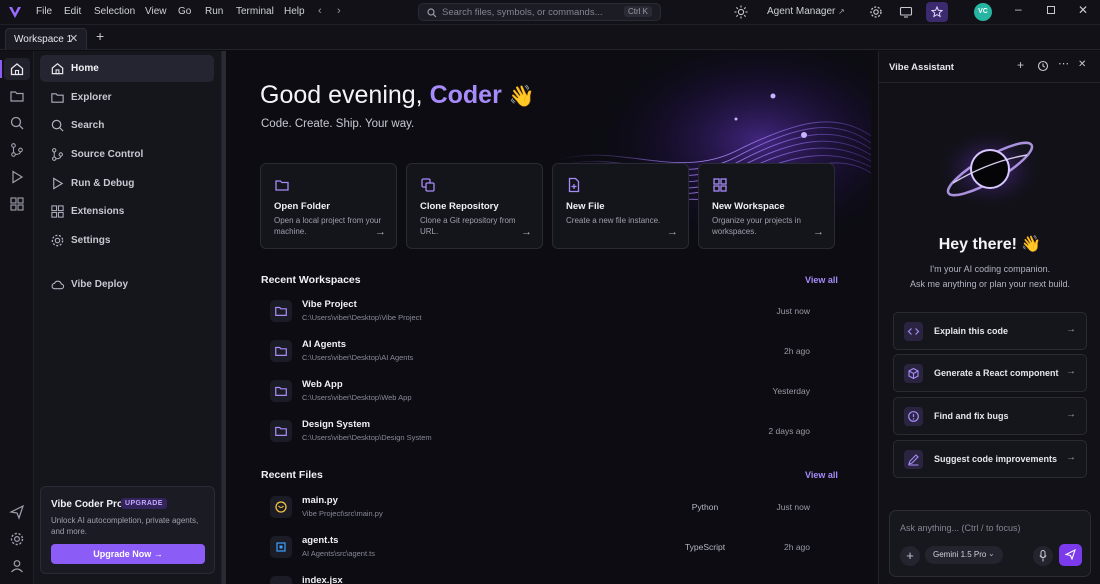 The image size is (1100, 584). Describe the element at coordinates (103, 183) in the screenshot. I see `sidebar-item-label: Run & Debug` at that location.